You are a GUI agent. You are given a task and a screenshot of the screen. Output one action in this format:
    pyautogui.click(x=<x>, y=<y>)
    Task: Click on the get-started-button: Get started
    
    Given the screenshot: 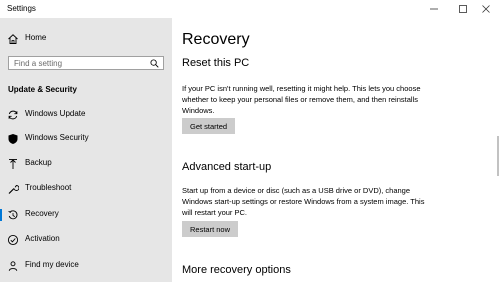 What is the action you would take?
    pyautogui.click(x=209, y=126)
    